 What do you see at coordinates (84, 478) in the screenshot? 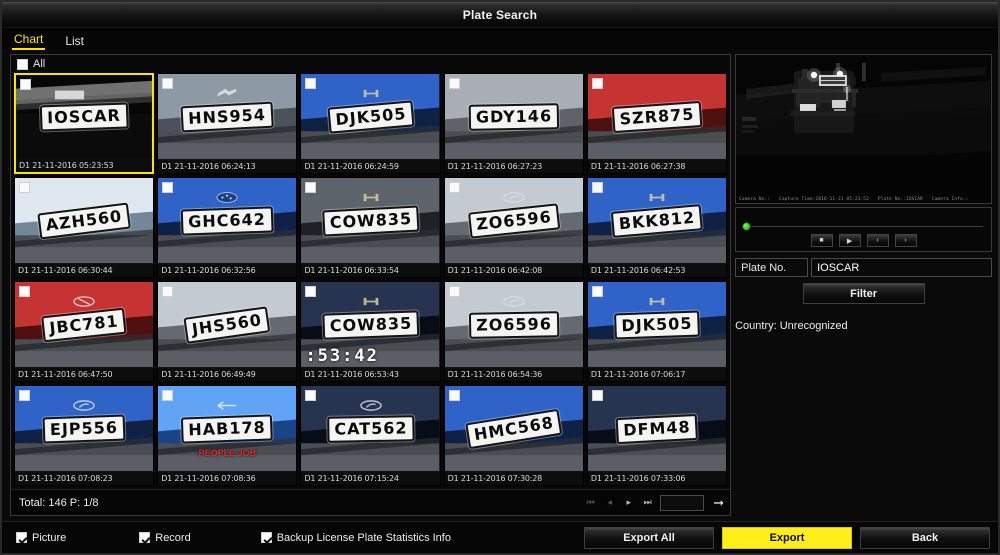
I see `plate-timestamp: D1 21-11-2016 07:08:23` at bounding box center [84, 478].